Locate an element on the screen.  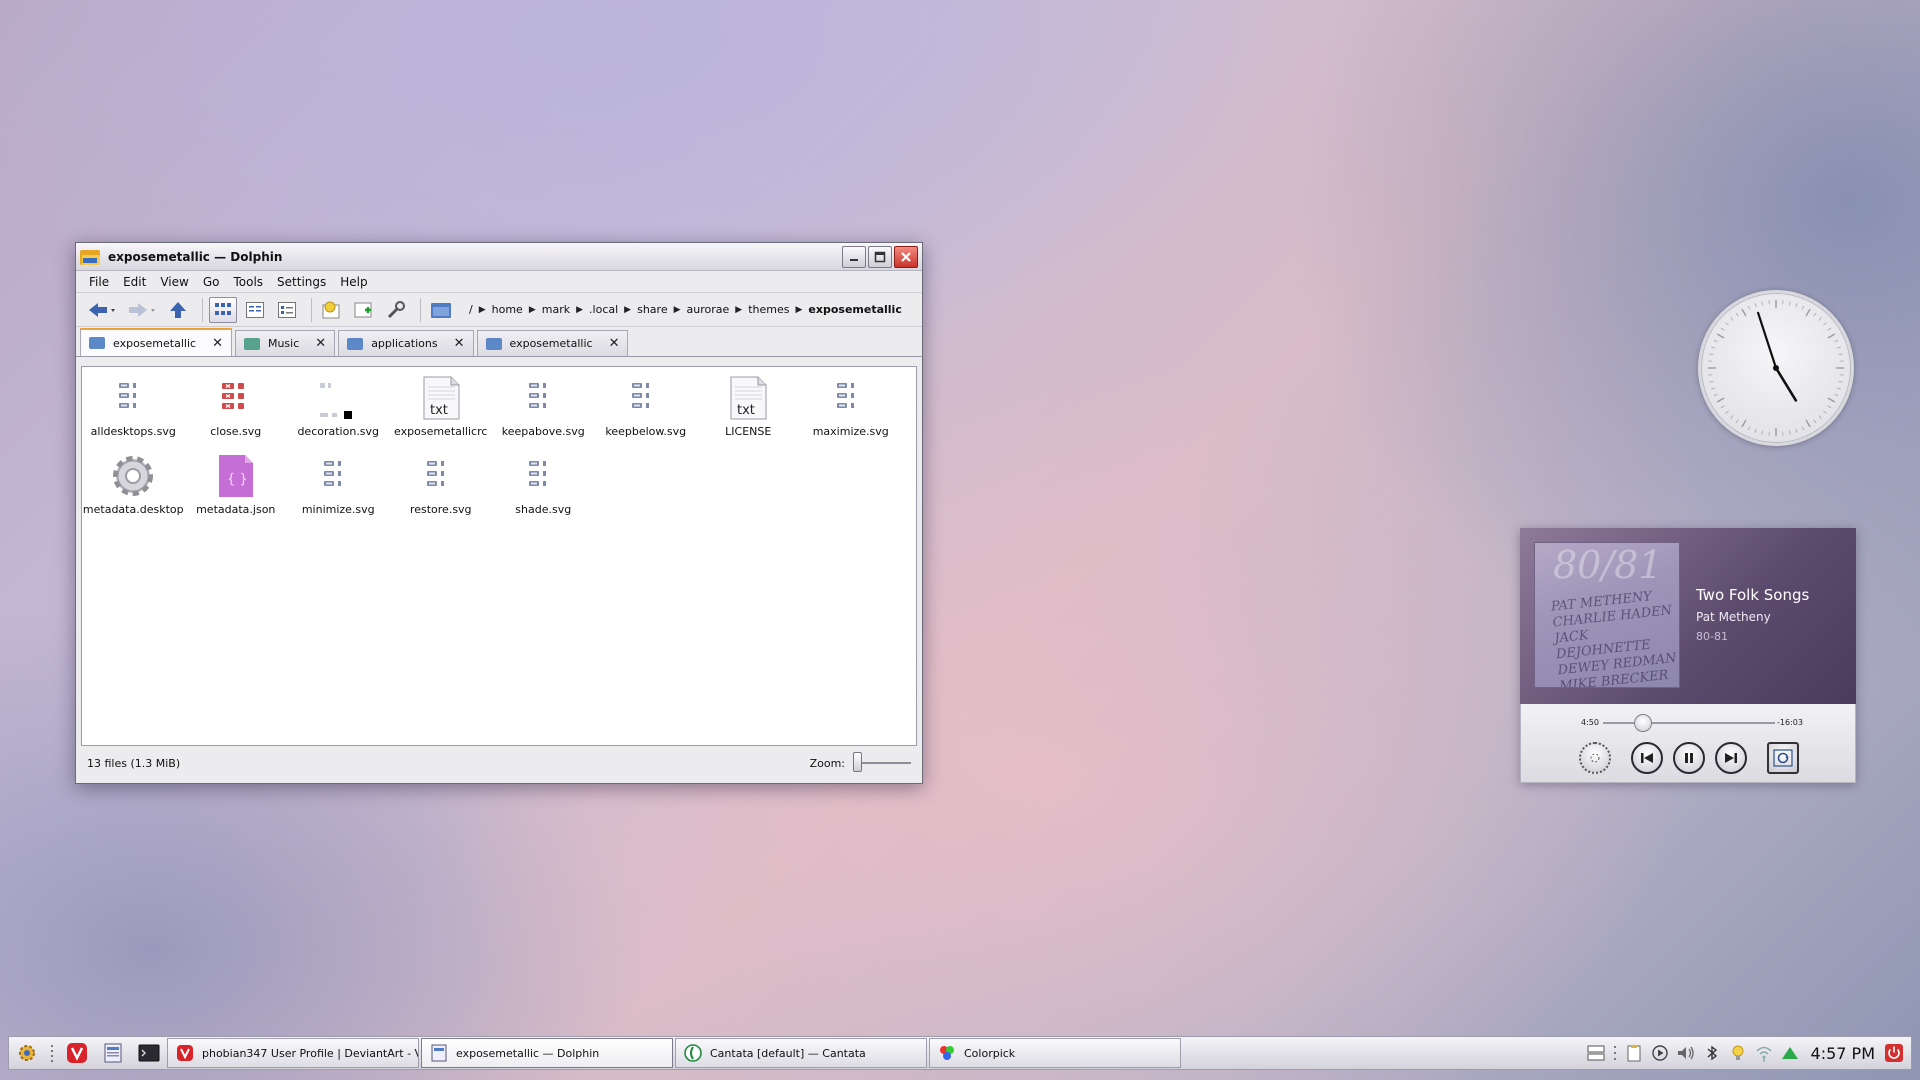
forward-button is located at coordinates (142, 310).